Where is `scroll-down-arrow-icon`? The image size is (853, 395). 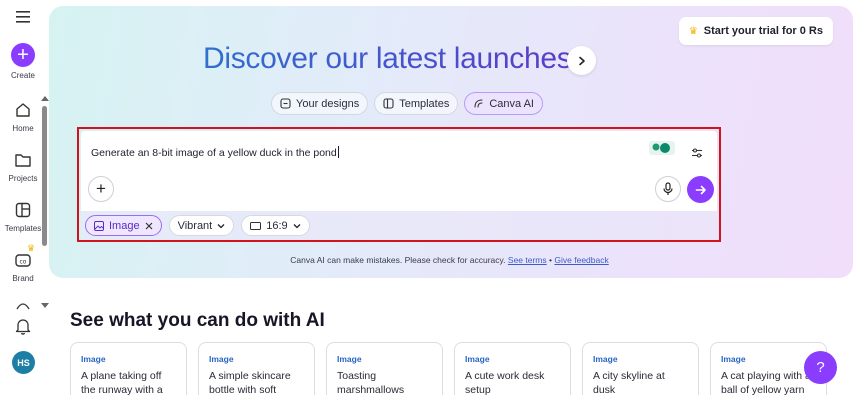
scroll-down-arrow-icon is located at coordinates (45, 305).